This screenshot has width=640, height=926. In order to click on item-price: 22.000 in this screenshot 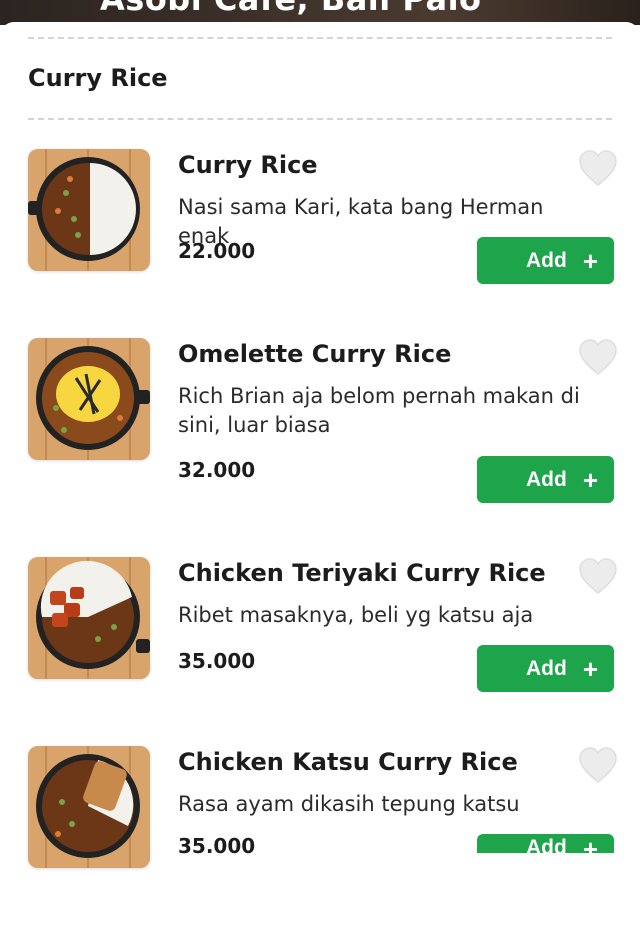, I will do `click(217, 251)`.